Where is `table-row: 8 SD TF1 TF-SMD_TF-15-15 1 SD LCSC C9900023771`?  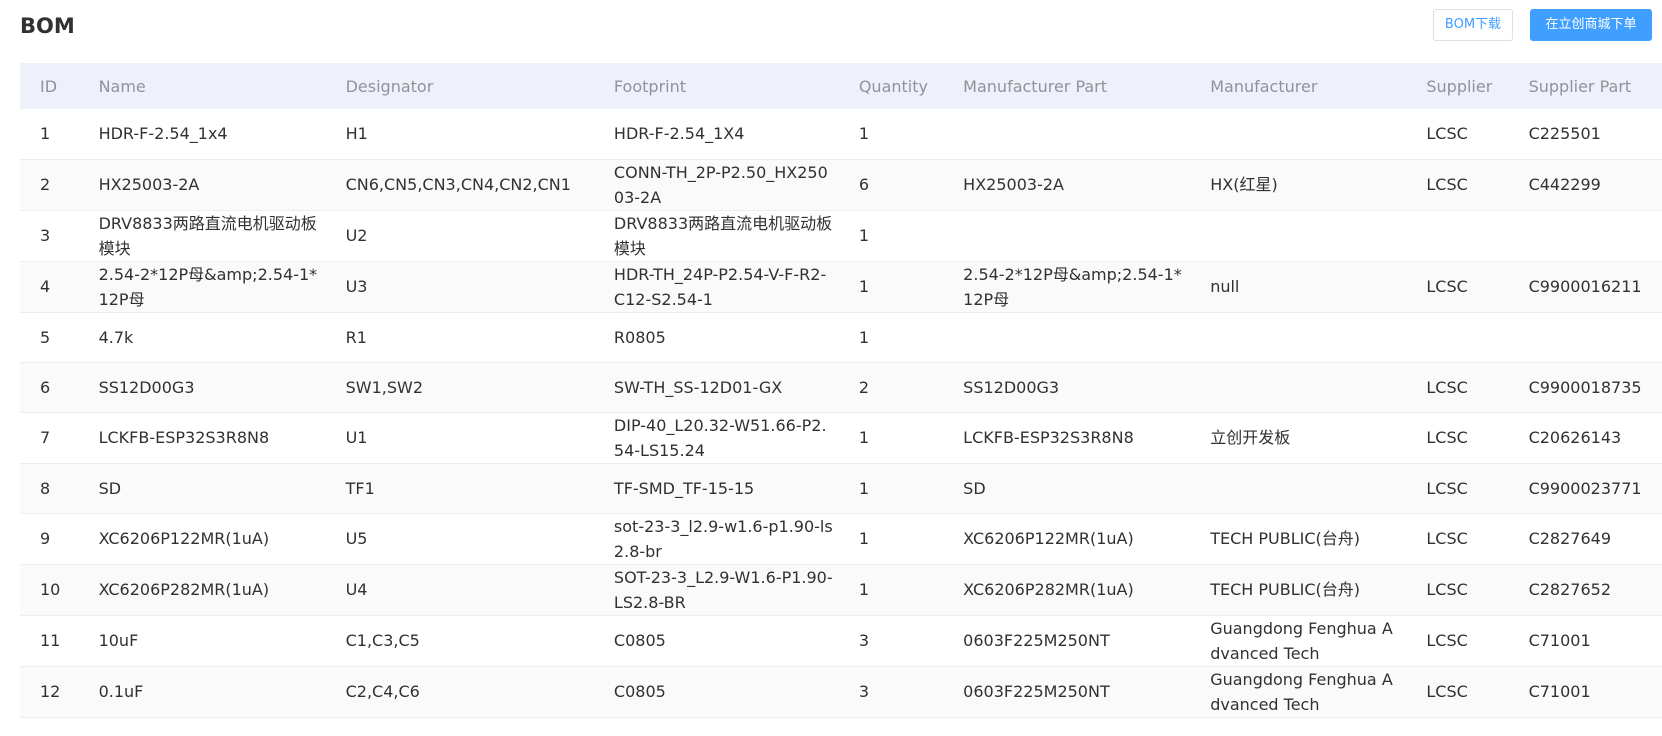 table-row: 8 SD TF1 TF-SMD_TF-15-15 1 SD LCSC C9900023771 is located at coordinates (841, 488).